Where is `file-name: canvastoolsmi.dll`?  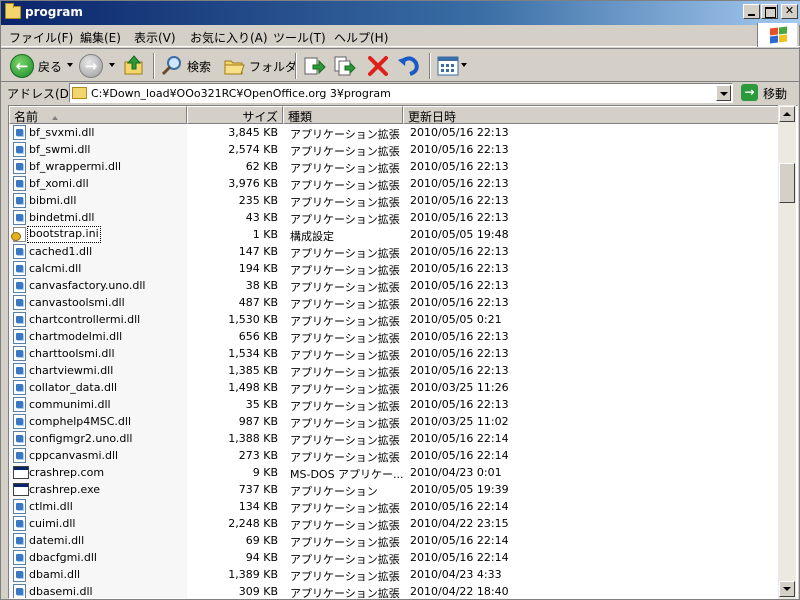 file-name: canvastoolsmi.dll is located at coordinates (77, 302).